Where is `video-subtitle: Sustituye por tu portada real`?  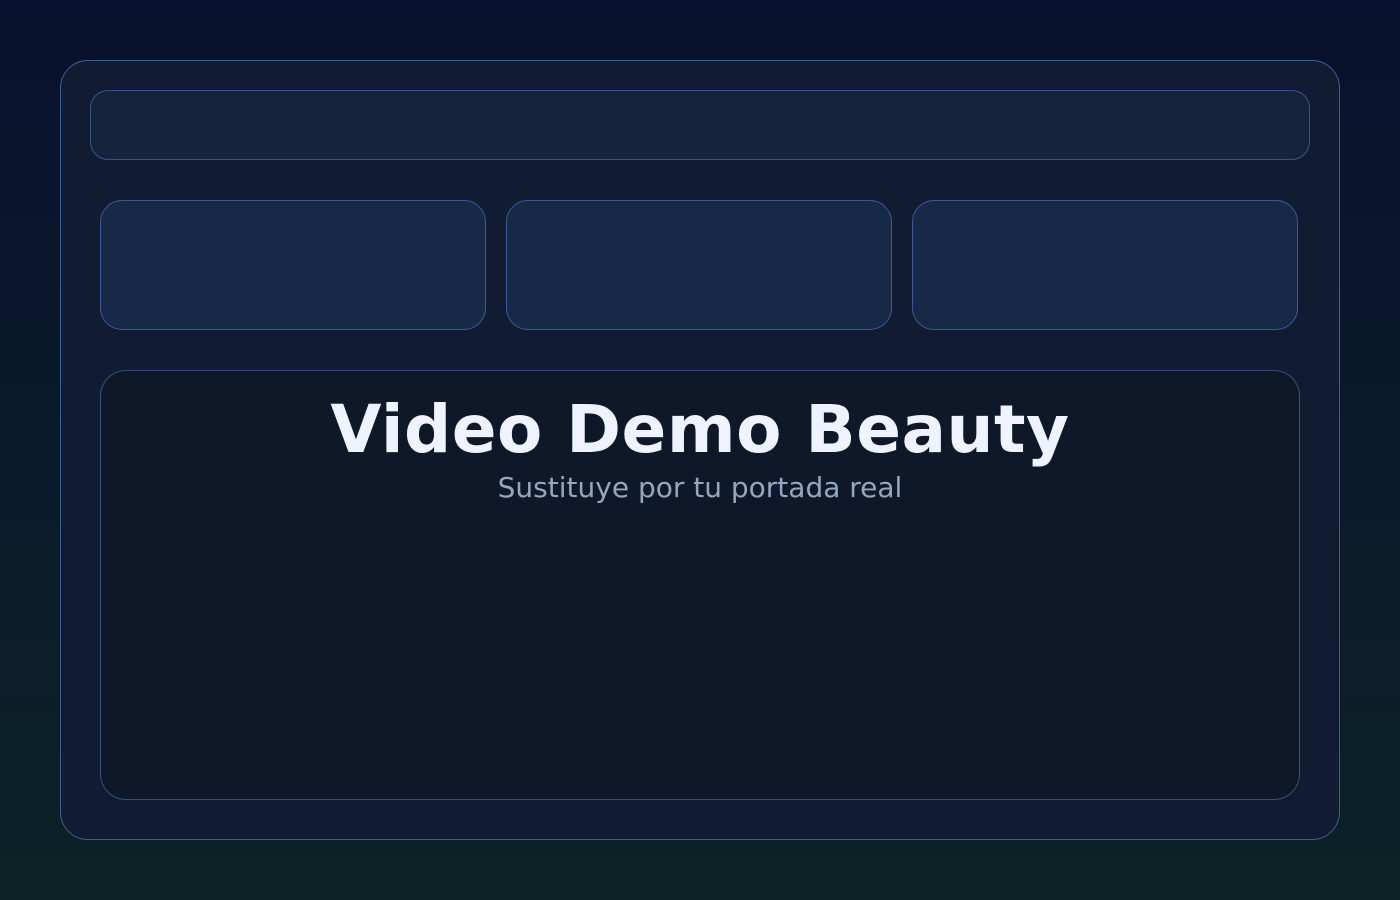
video-subtitle: Sustituye por tu portada real is located at coordinates (700, 487).